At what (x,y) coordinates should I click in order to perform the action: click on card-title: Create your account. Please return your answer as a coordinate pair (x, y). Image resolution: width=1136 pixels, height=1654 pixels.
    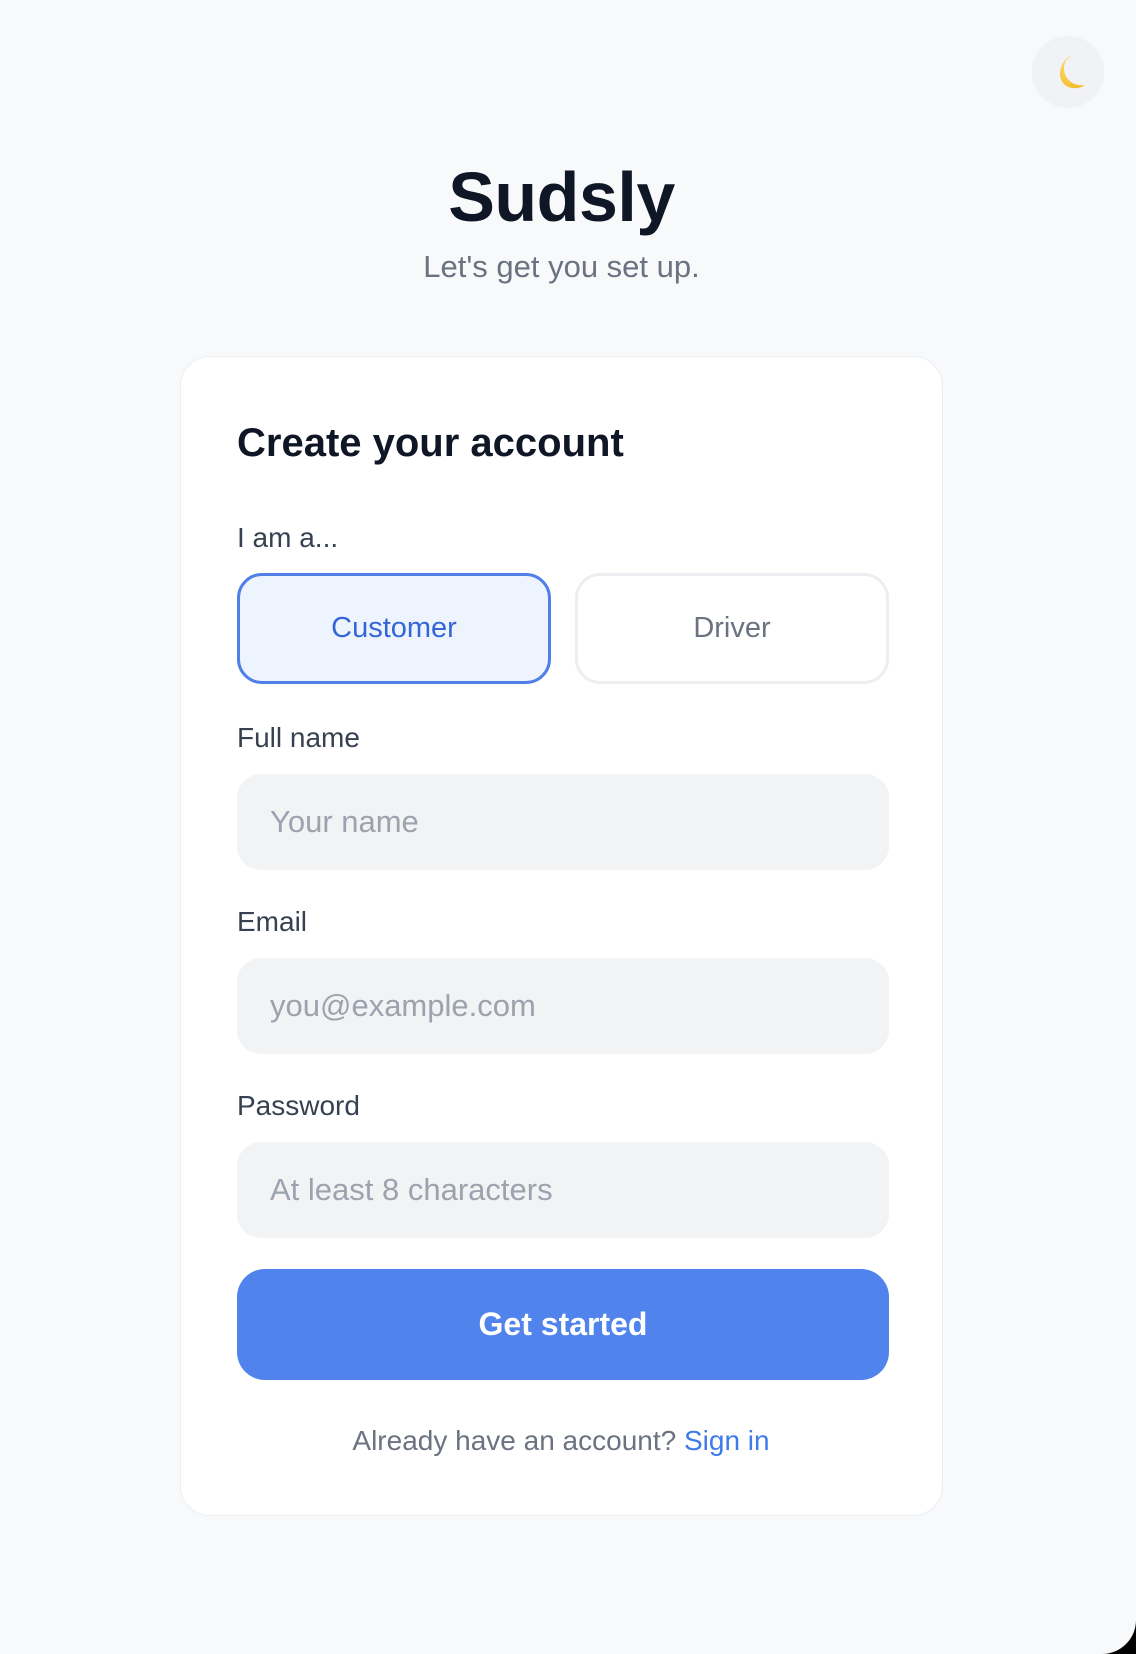
    Looking at the image, I should click on (430, 443).